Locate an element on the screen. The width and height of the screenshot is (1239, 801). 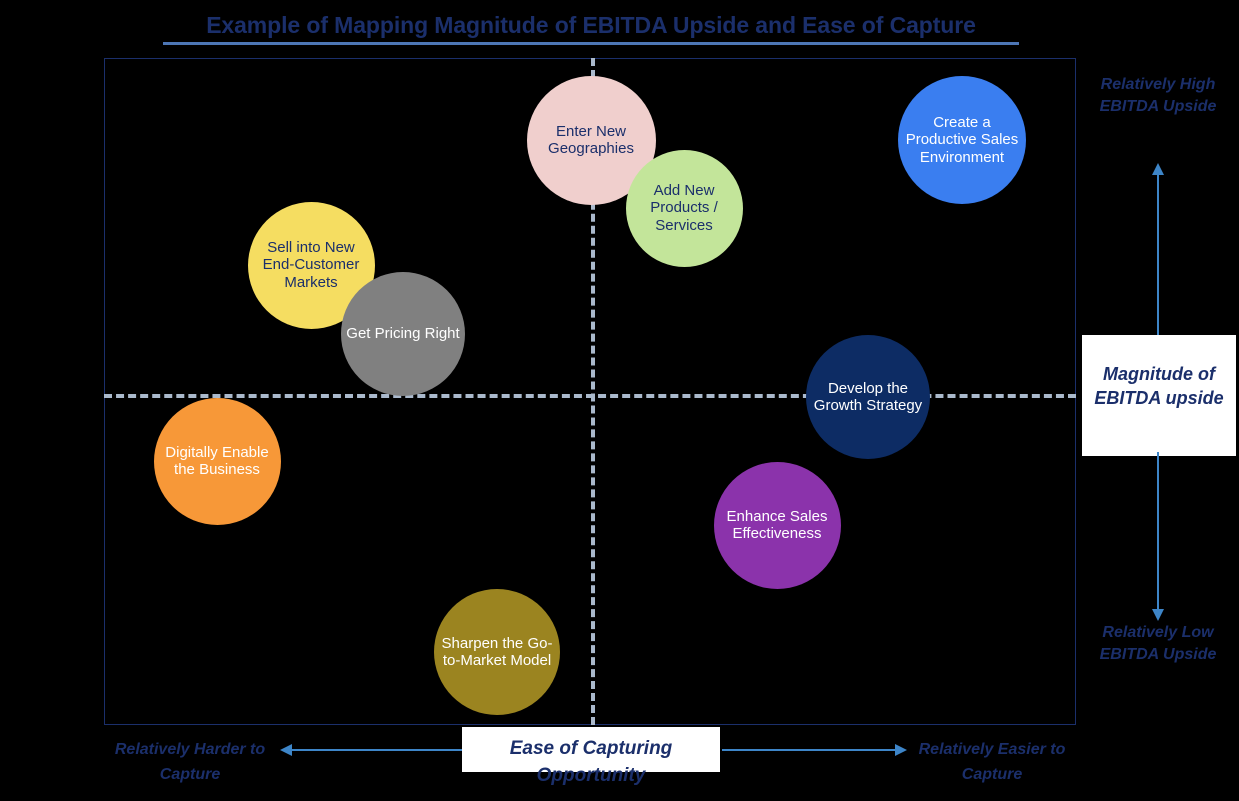
bubble-initiative: Sharpen the Go-to-Market Model is located at coordinates (497, 652).